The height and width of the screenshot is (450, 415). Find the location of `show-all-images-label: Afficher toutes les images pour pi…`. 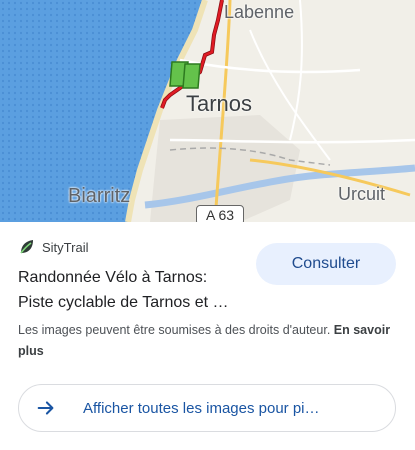

show-all-images-label: Afficher toutes les images pour pi… is located at coordinates (201, 408).